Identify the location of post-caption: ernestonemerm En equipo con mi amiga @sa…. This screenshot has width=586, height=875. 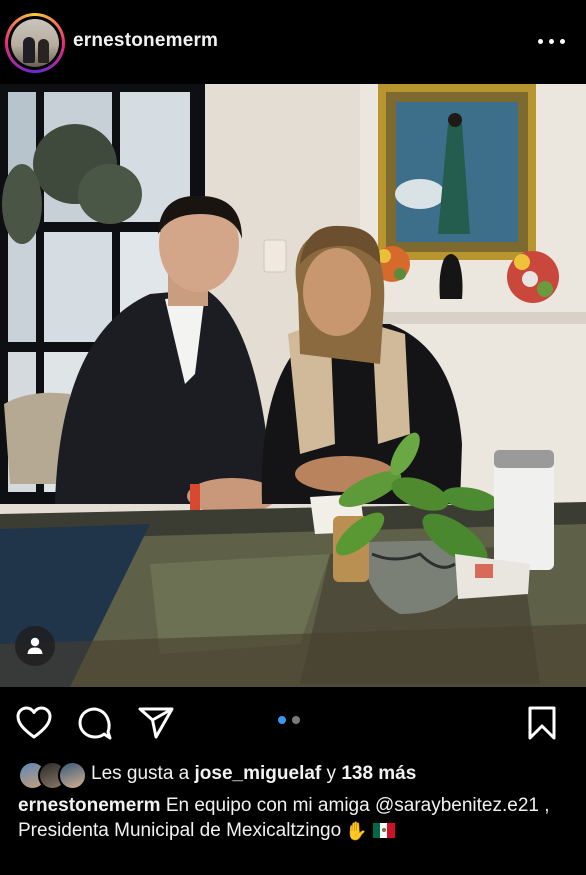
(298, 818).